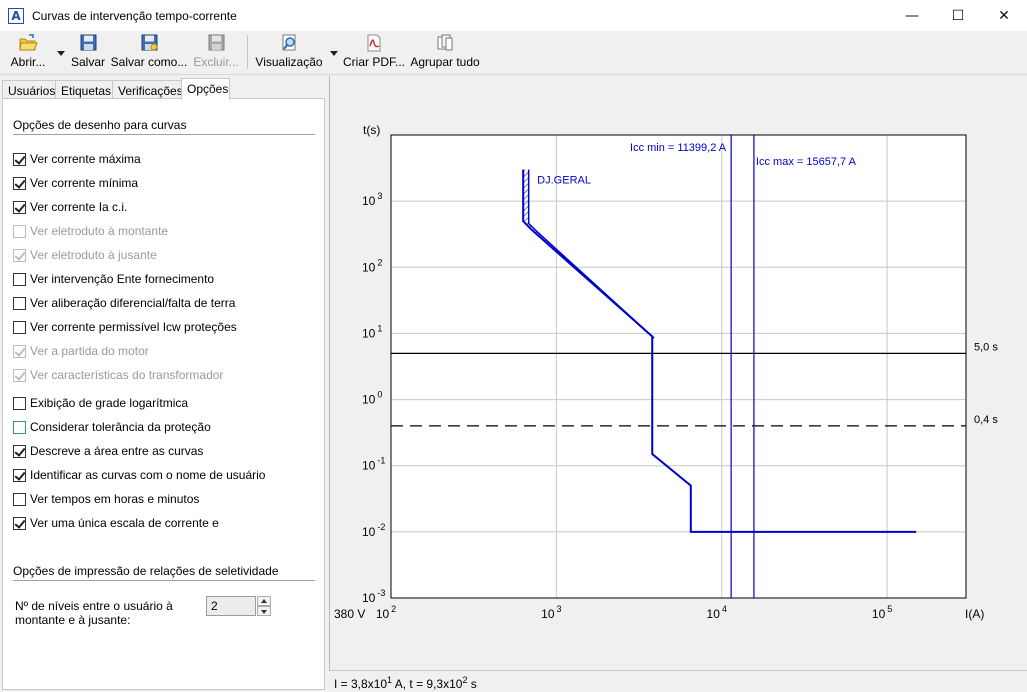 The height and width of the screenshot is (692, 1027). I want to click on option-label: Descreve a área entre as curvas, so click(117, 451).